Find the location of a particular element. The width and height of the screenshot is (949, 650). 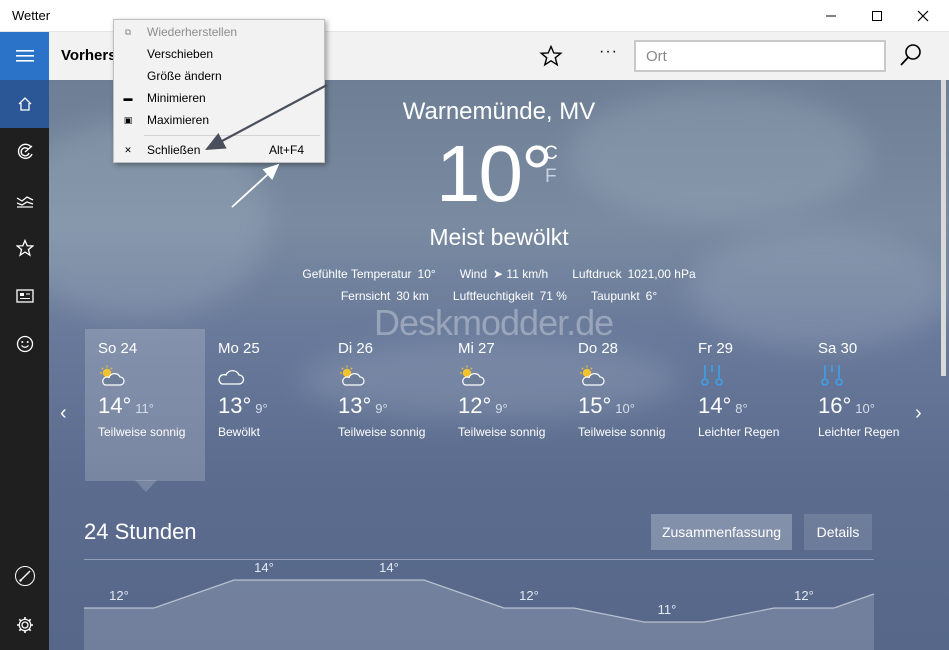

radar-icon is located at coordinates (25, 151).